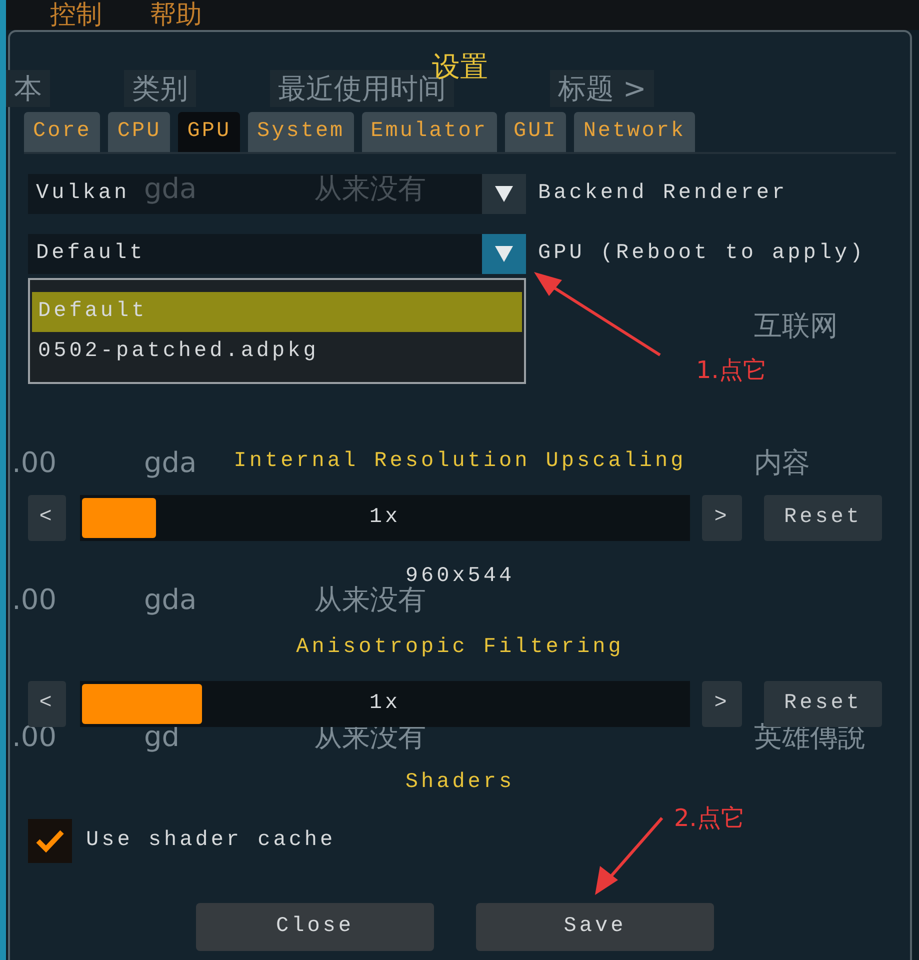 The image size is (919, 960). Describe the element at coordinates (634, 132) in the screenshot. I see `tab: Network` at that location.